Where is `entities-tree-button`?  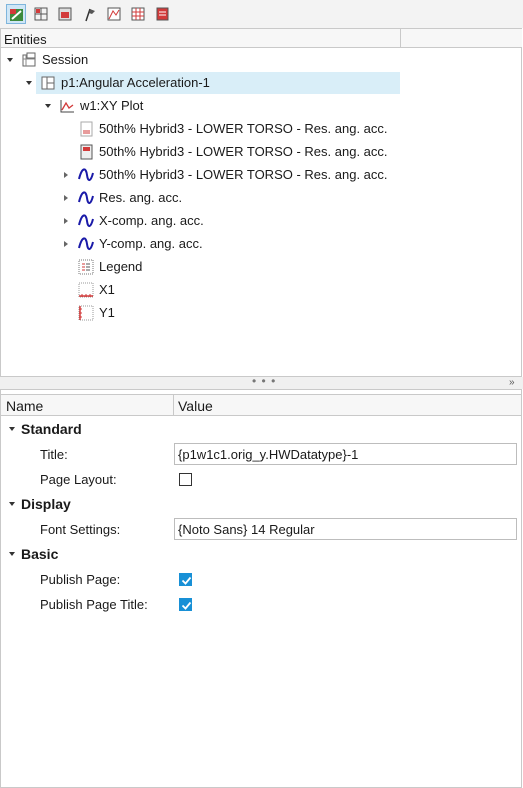 entities-tree-button is located at coordinates (16, 14).